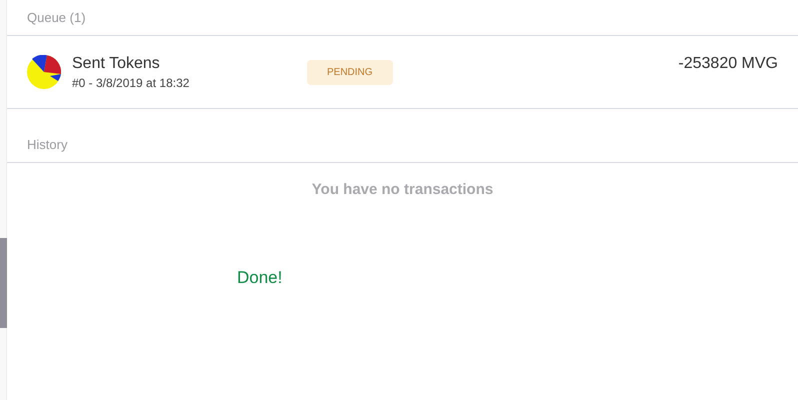 The image size is (798, 400). I want to click on scrollbar-thumb, so click(3, 283).